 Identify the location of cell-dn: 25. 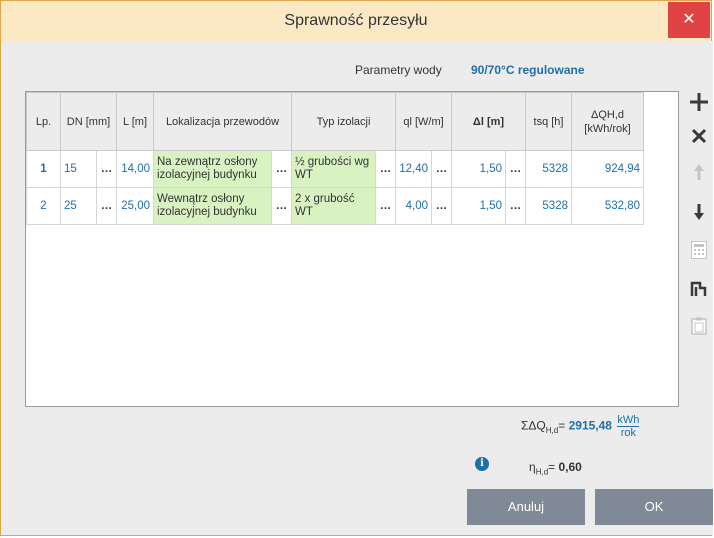
(78, 206).